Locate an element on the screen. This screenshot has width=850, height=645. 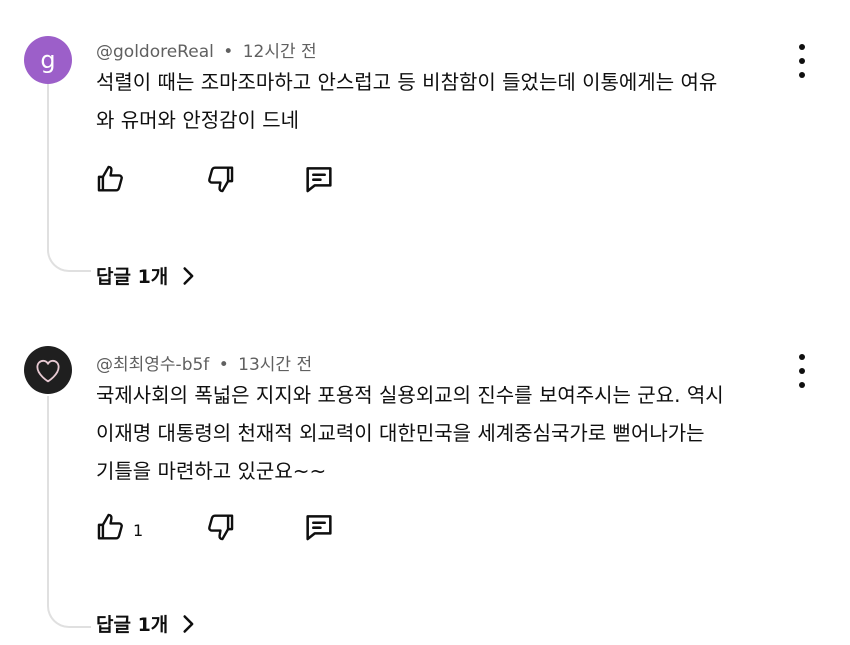
avatar: g is located at coordinates (48, 60).